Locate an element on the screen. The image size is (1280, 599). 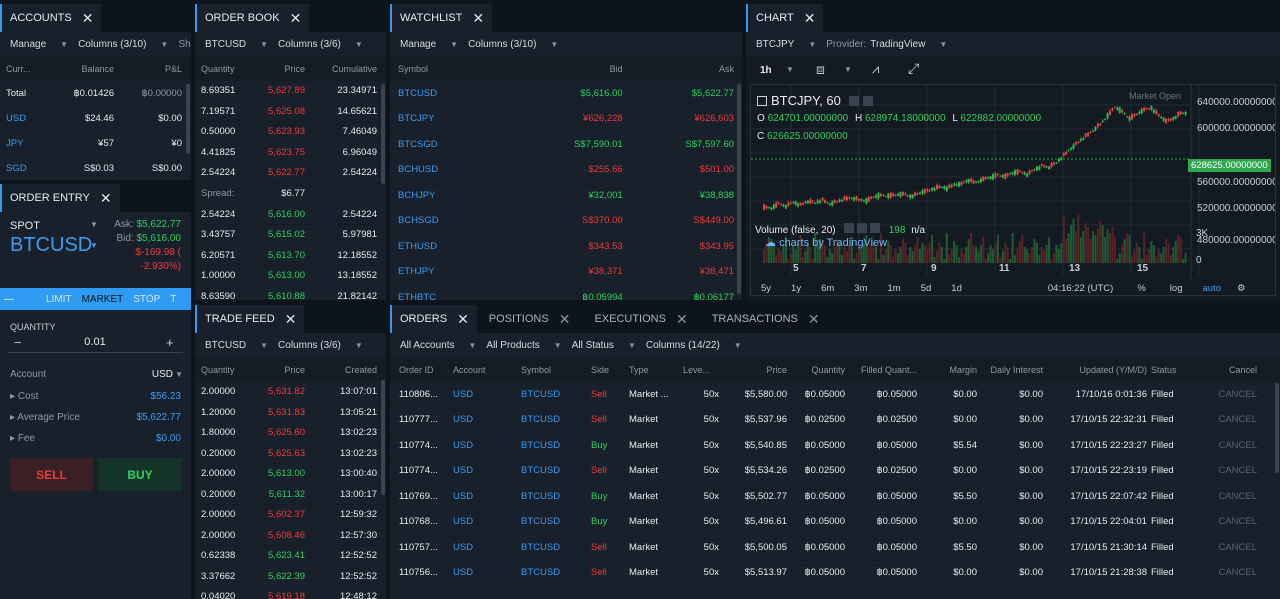
fee-row: ▸ Fee is located at coordinates (22, 438).